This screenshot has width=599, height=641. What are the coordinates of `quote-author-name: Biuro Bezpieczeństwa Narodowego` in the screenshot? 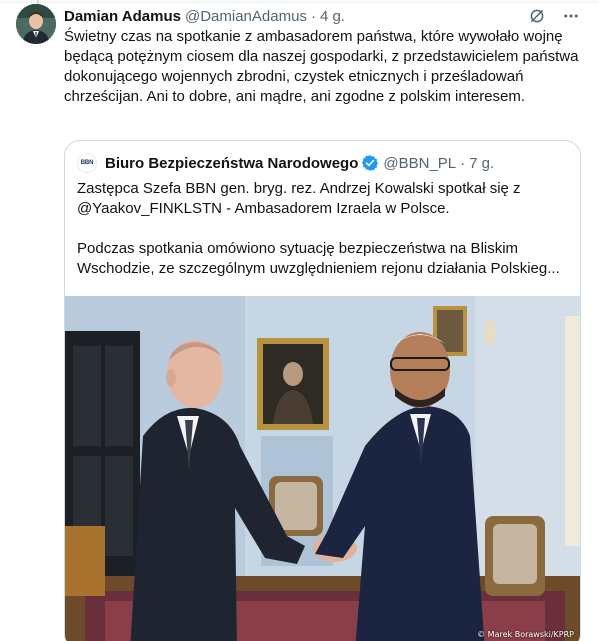 It's located at (231, 163).